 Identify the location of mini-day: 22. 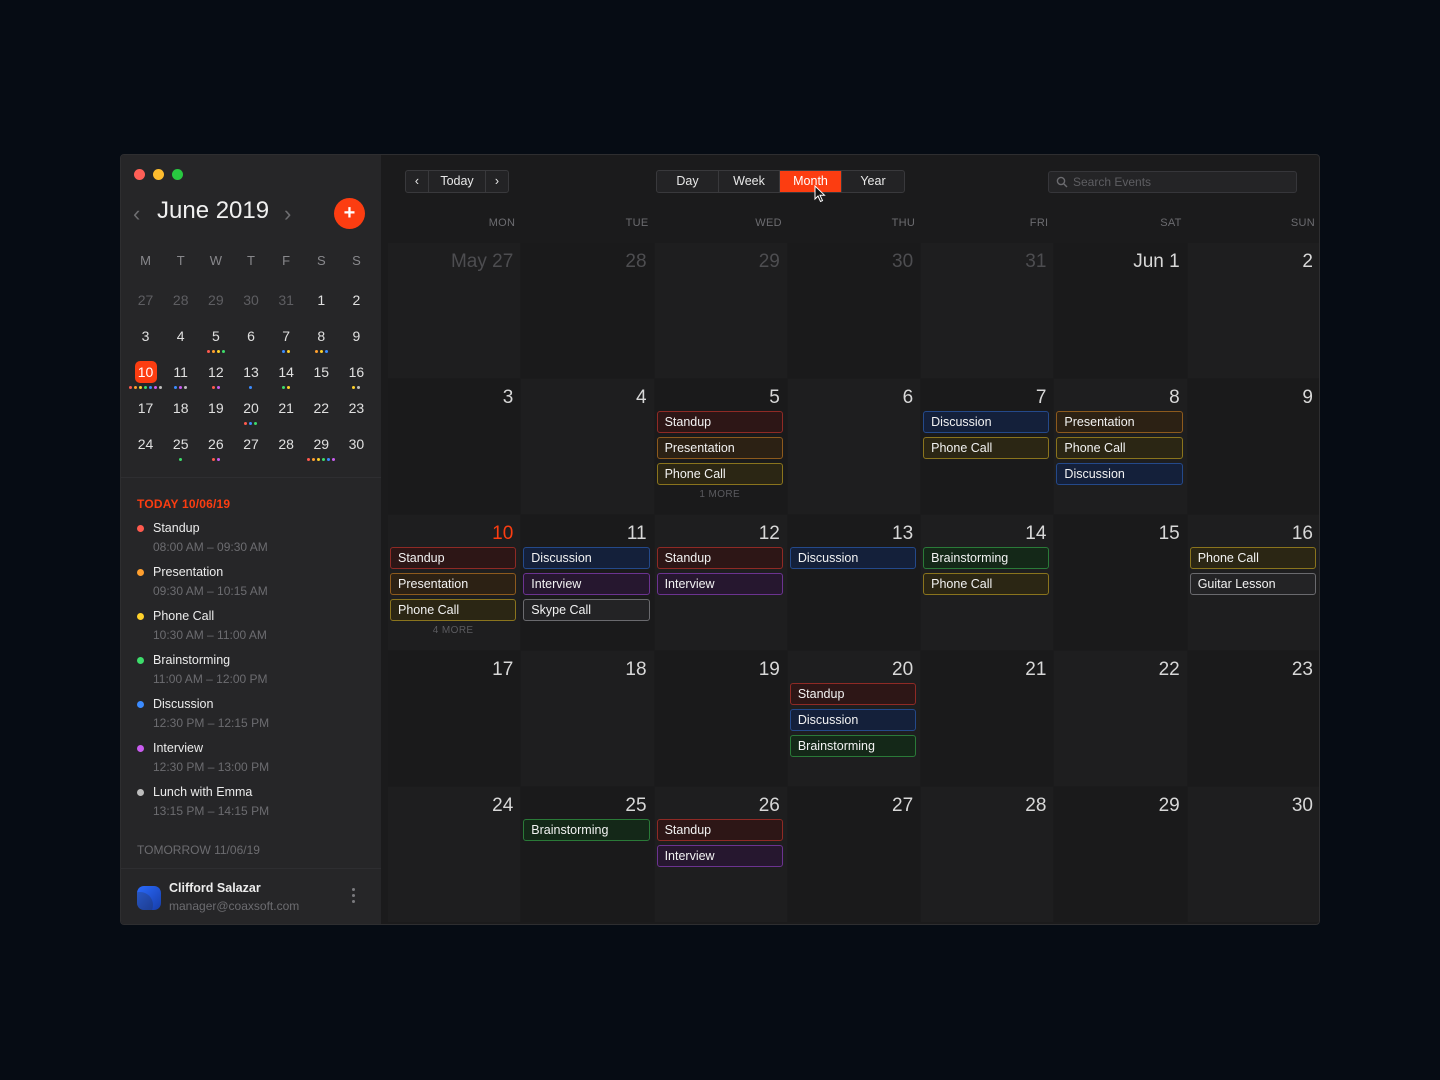
(321, 415).